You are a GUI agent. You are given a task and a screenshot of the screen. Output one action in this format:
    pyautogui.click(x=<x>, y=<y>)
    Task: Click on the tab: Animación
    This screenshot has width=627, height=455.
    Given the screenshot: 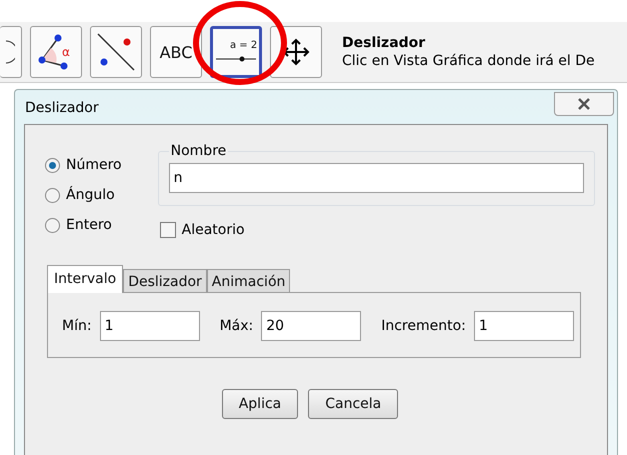 What is the action you would take?
    pyautogui.click(x=248, y=281)
    